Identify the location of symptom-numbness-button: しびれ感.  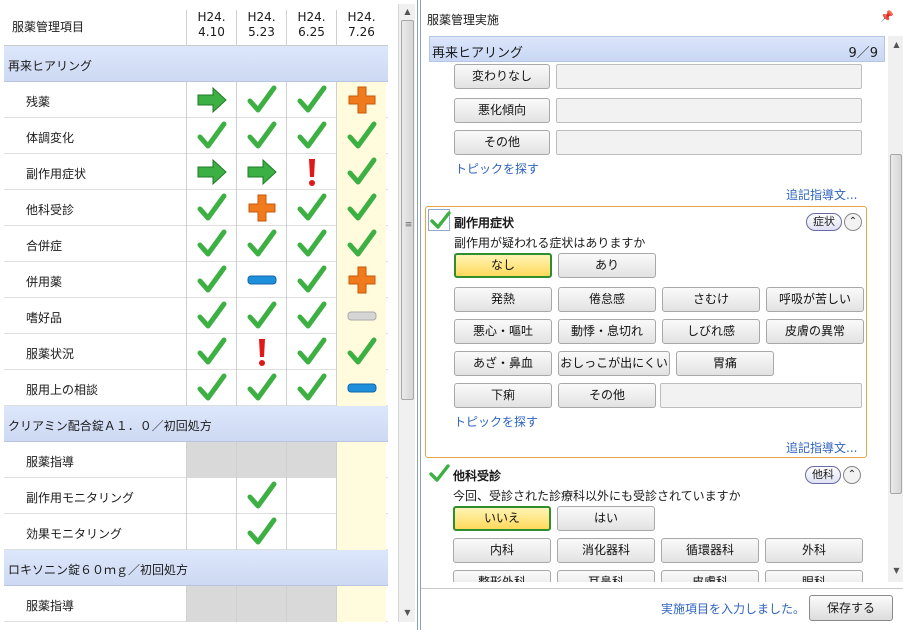
(711, 331).